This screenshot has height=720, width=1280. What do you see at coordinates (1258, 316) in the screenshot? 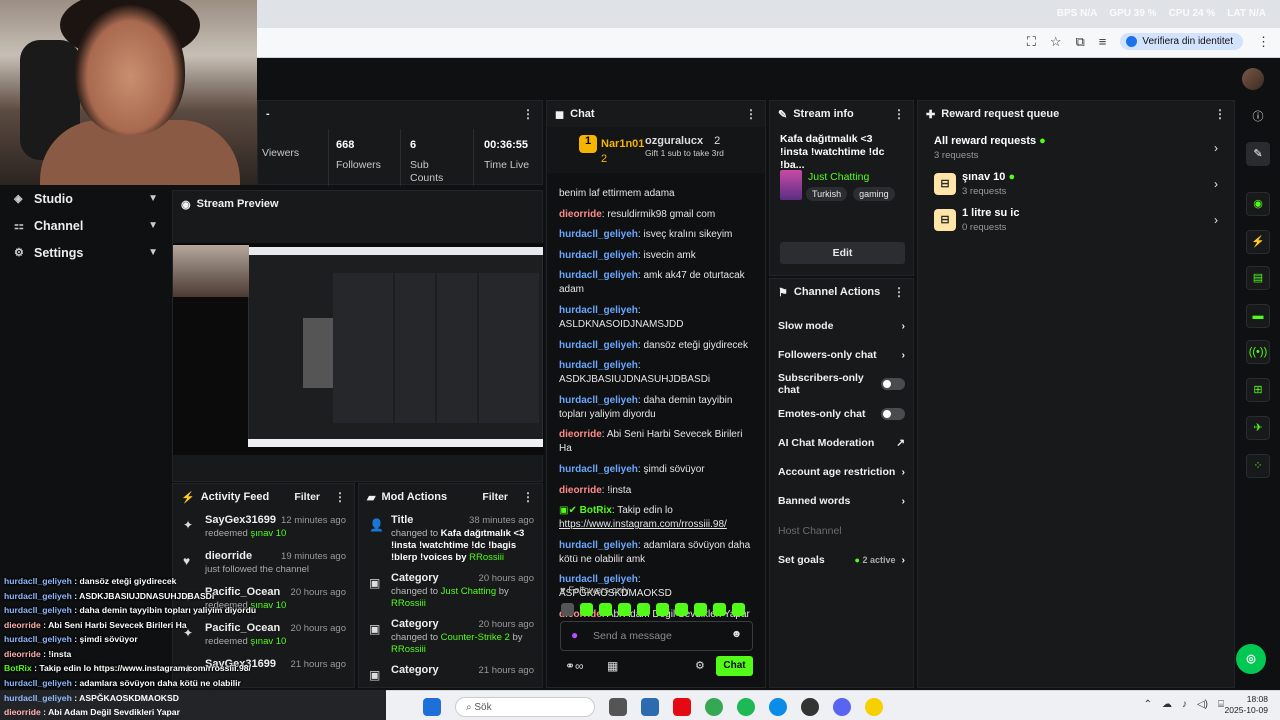
I see `chat-icon: ▬` at bounding box center [1258, 316].